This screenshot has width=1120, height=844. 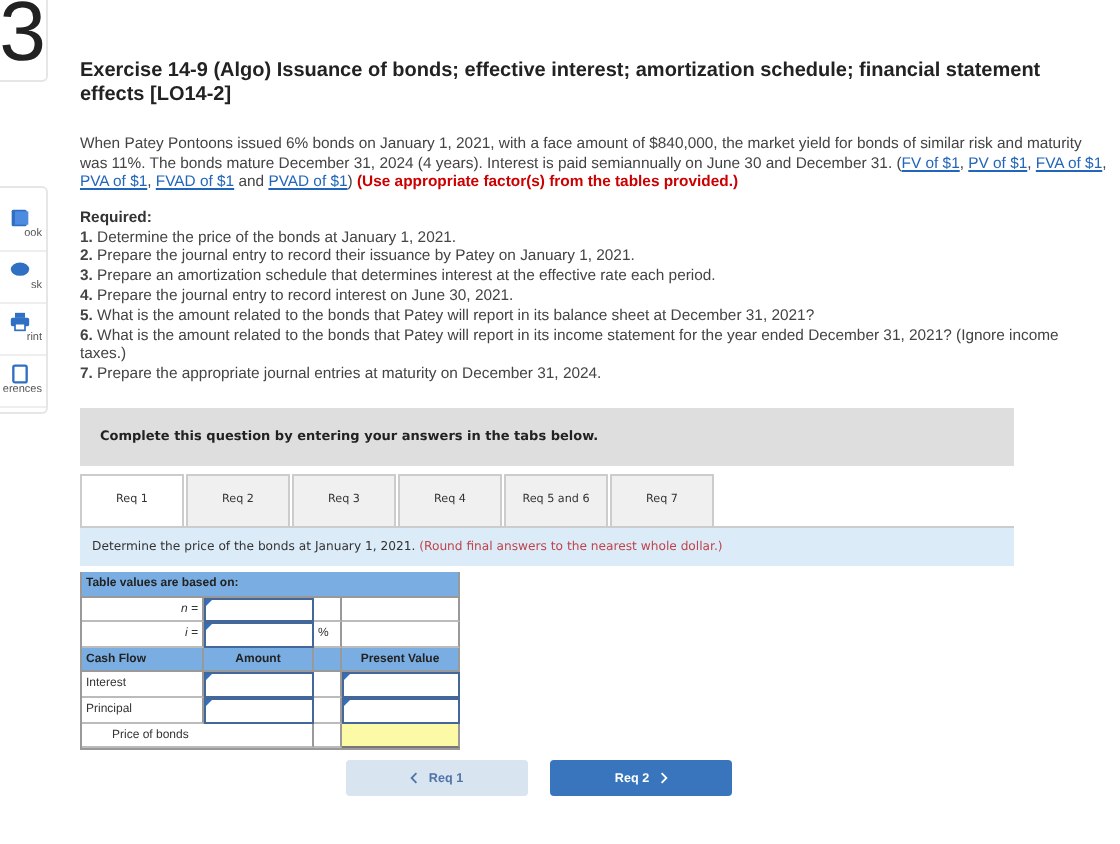 I want to click on chevron-right-icon, so click(x=663, y=778).